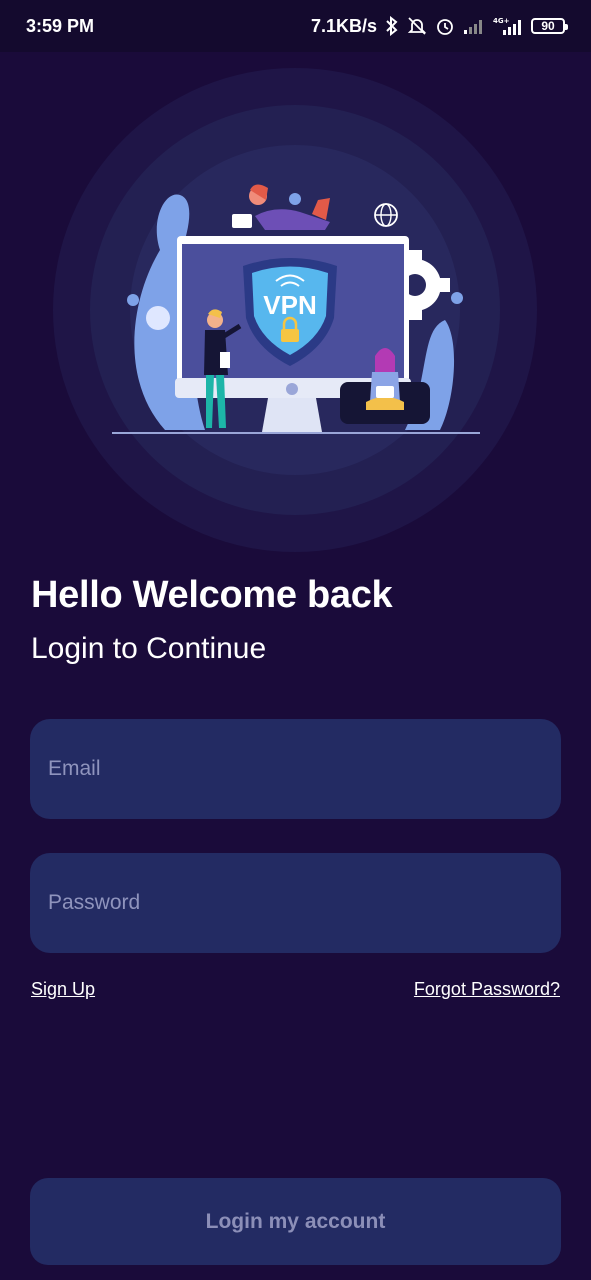 This screenshot has height=1280, width=591. What do you see at coordinates (158, 318) in the screenshot?
I see `planet-icon` at bounding box center [158, 318].